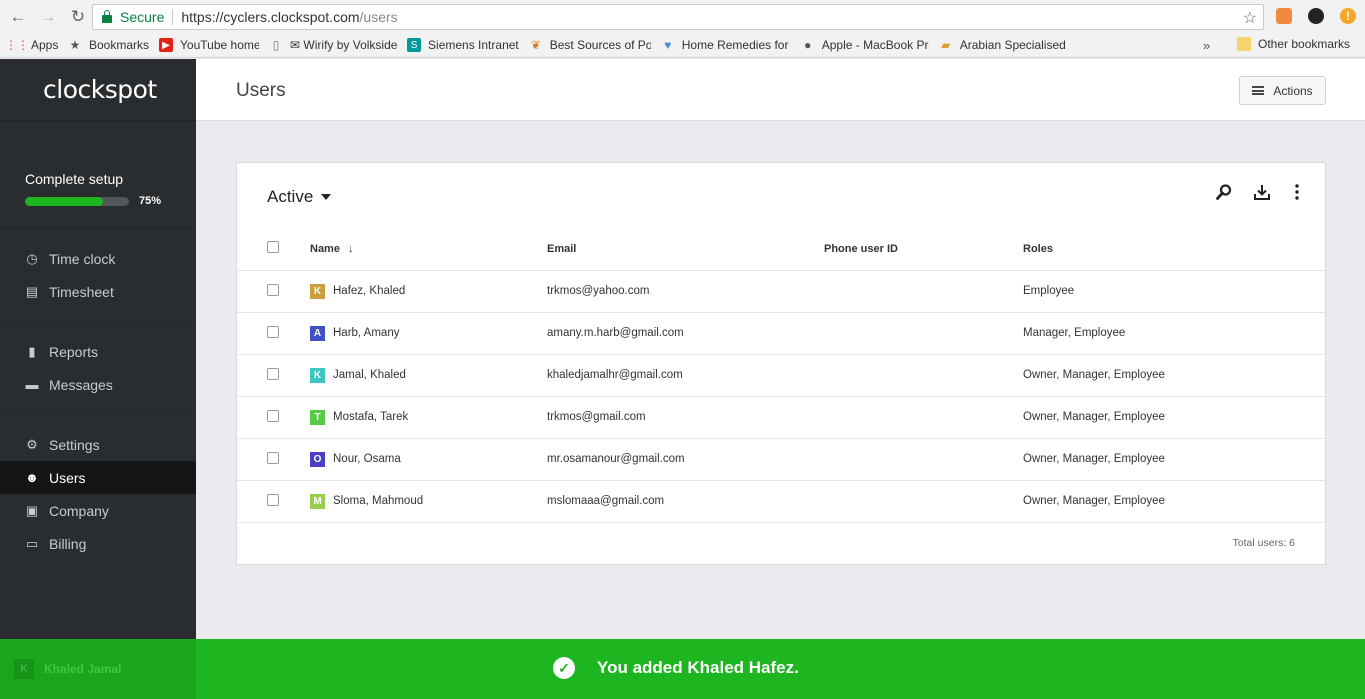  I want to click on column-header-email: Email, so click(561, 249).